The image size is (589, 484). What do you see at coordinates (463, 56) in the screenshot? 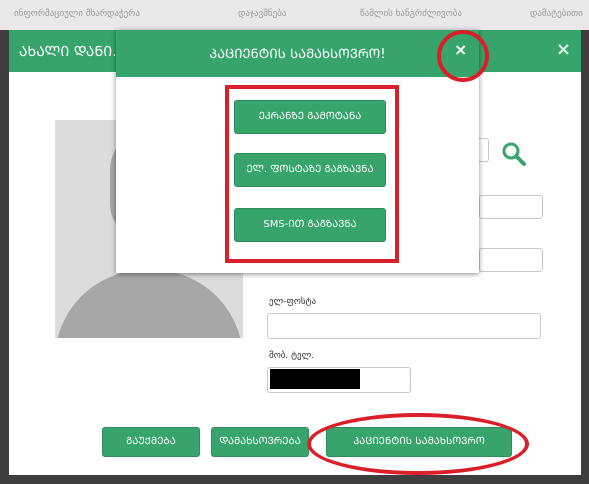
I see `highlight-close-button` at bounding box center [463, 56].